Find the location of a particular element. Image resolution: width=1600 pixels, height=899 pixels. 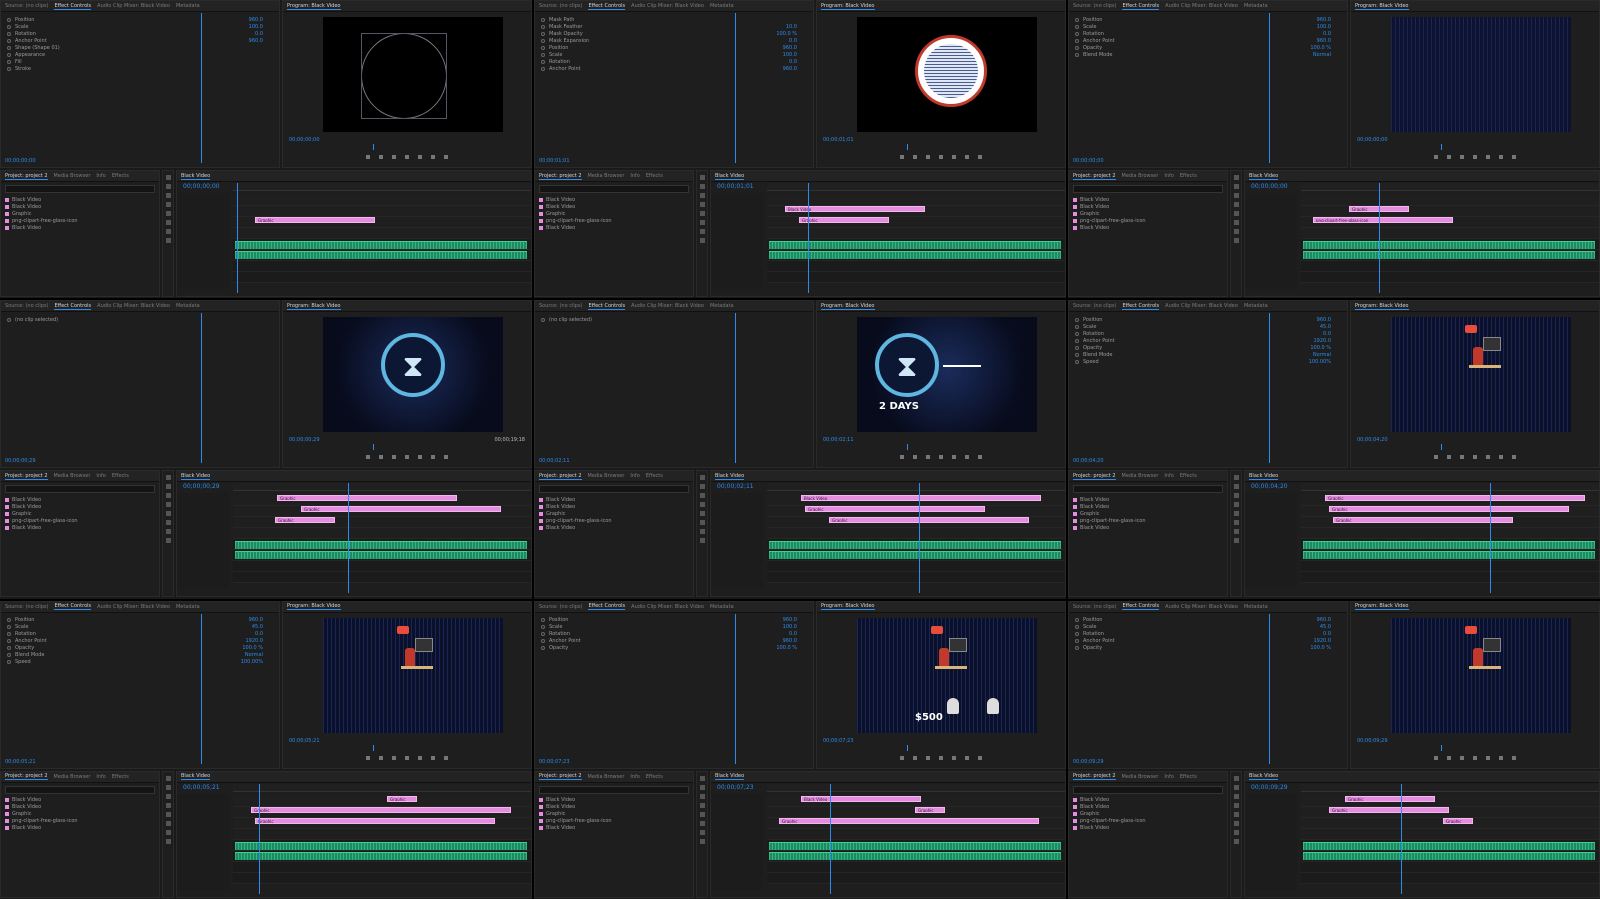

project-tab-0: Project: project 2 is located at coordinates (560, 176).